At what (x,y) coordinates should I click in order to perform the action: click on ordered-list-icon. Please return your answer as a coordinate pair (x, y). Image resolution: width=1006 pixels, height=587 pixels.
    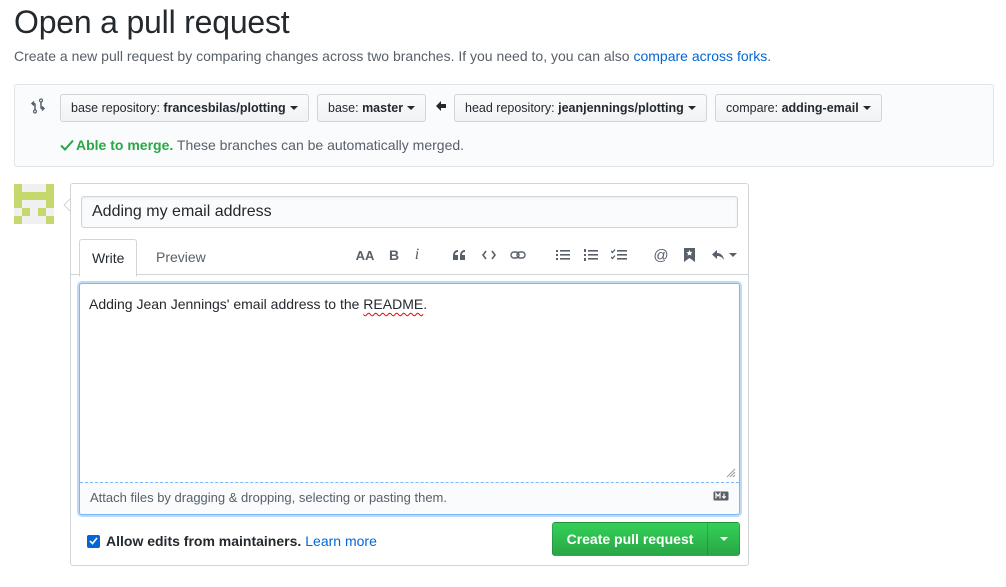
    Looking at the image, I should click on (591, 255).